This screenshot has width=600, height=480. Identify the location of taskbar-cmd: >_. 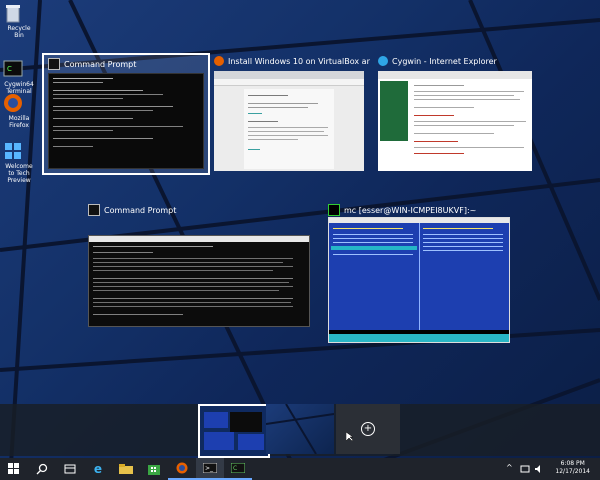
(210, 469).